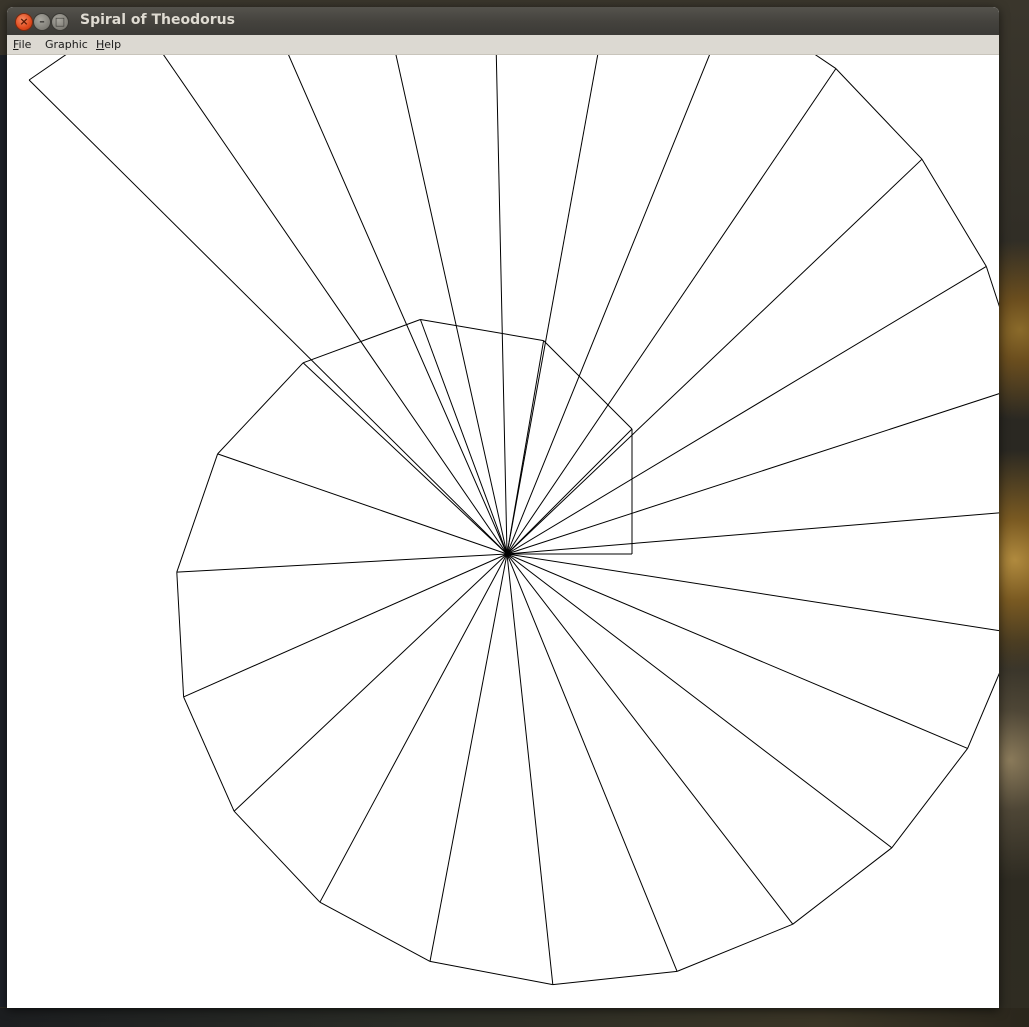  Describe the element at coordinates (24, 22) in the screenshot. I see `close-icon: ×` at that location.